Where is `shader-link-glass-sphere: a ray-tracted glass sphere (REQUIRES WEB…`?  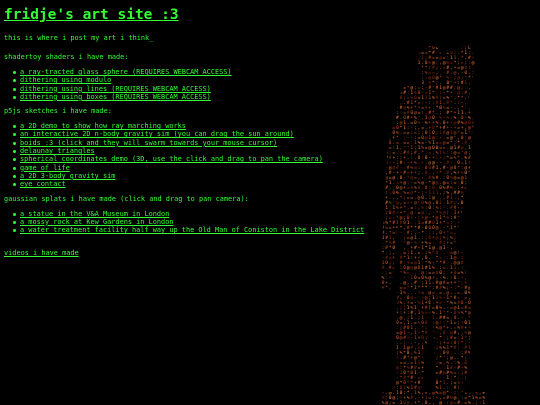
shader-link-glass-sphere: a ray-tracted glass sphere (REQUIRES WEB… is located at coordinates (126, 72).